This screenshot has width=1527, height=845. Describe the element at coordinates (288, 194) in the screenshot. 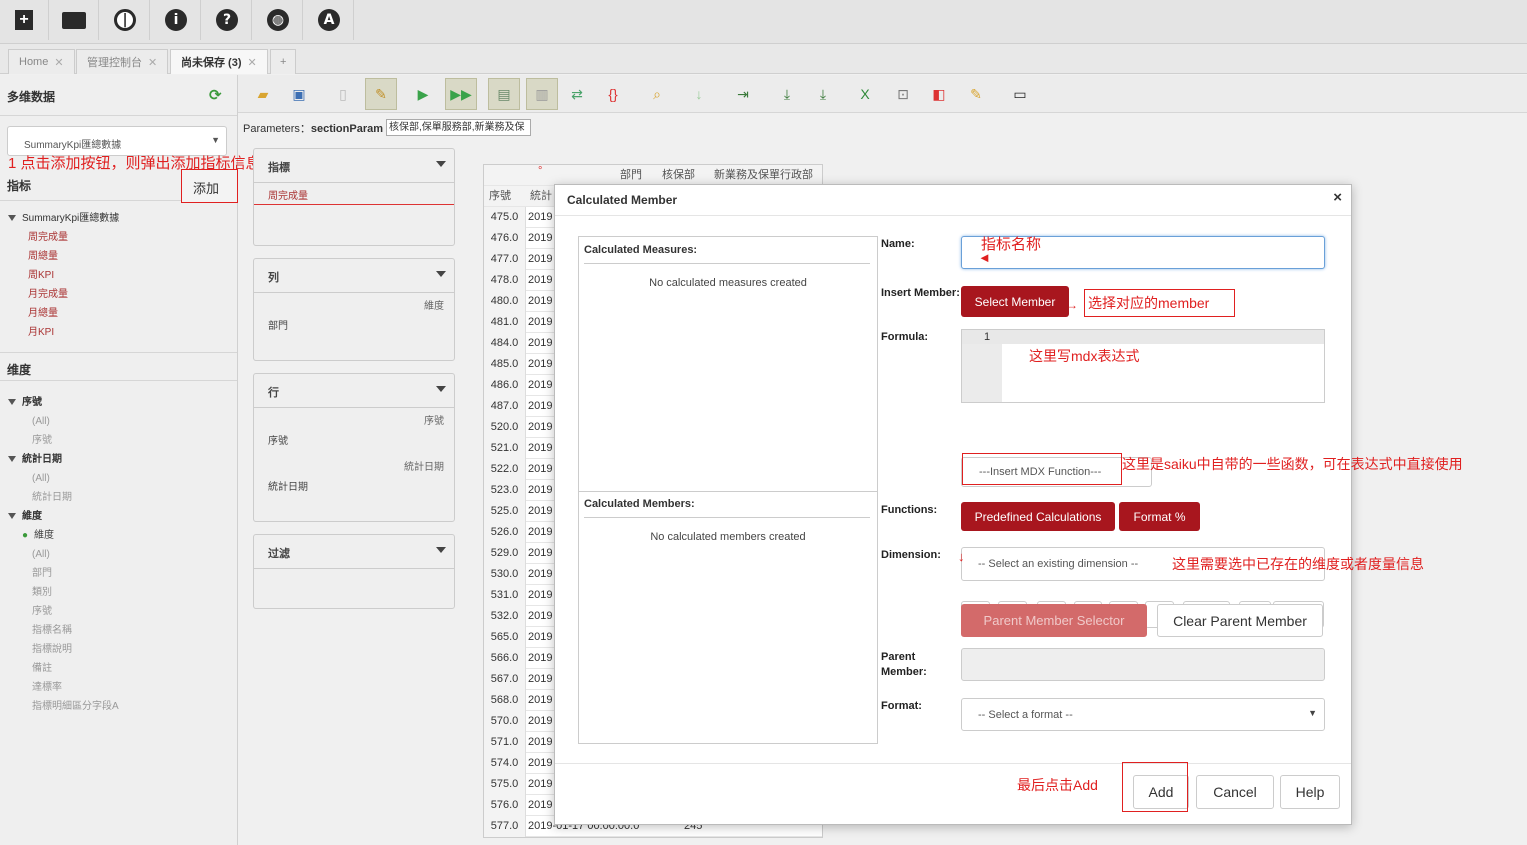

I see `measure-chip: 周完成量` at that location.